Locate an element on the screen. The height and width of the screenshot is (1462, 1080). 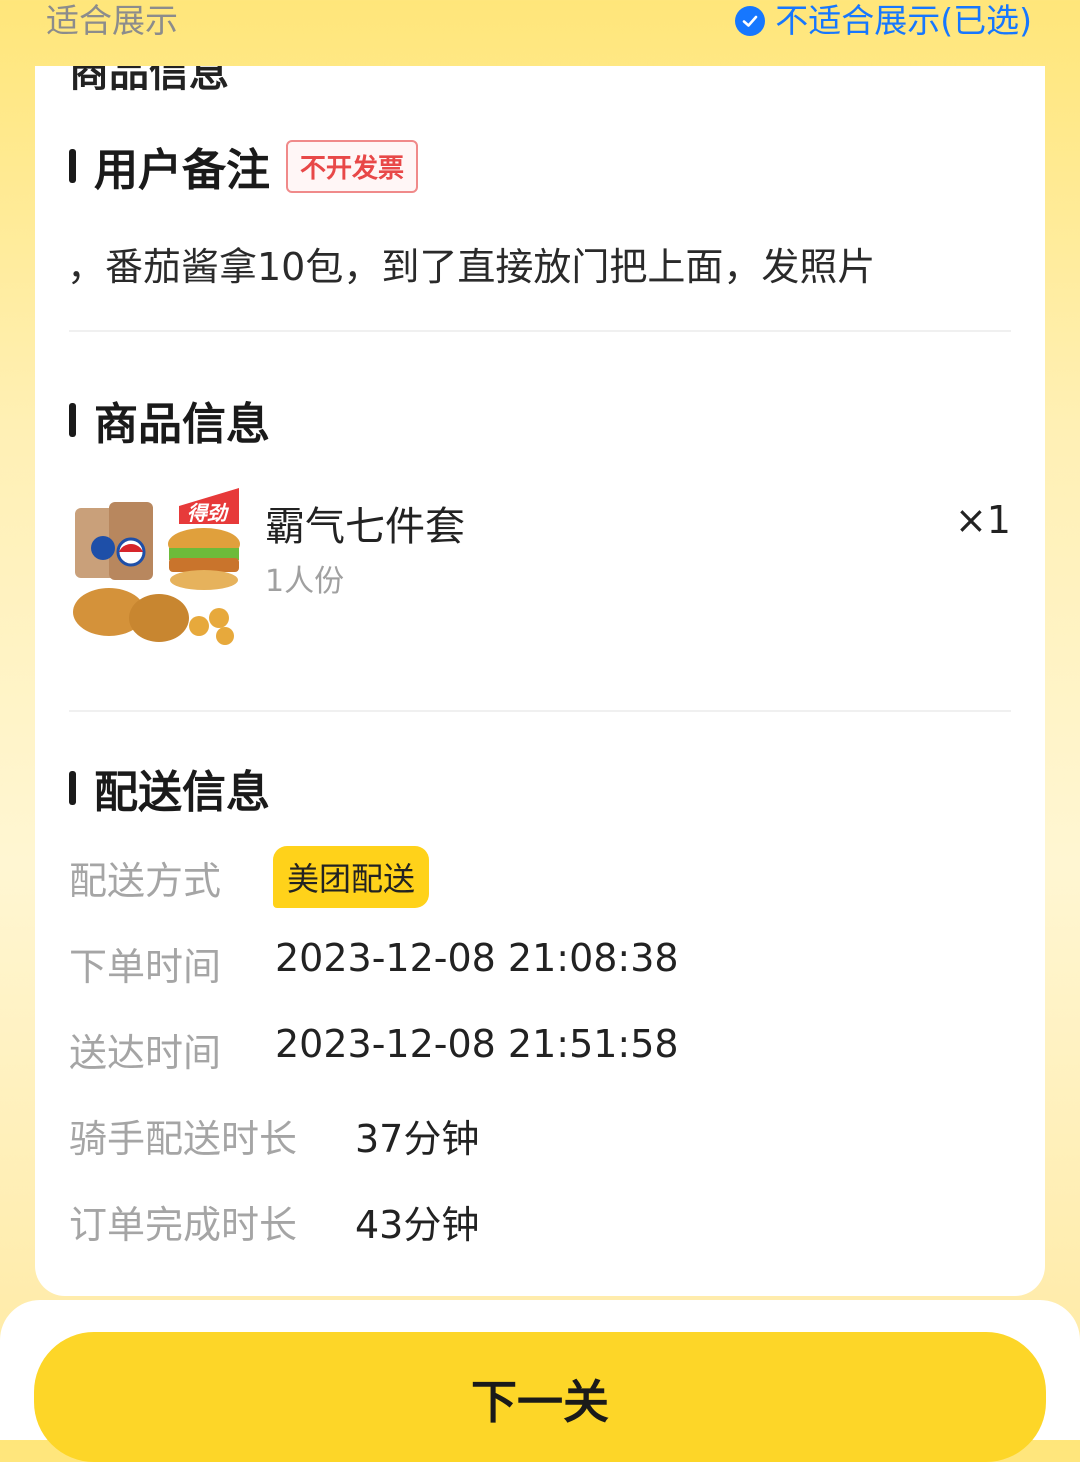
delivered-time-label: 送达时间 is located at coordinates (145, 1053).